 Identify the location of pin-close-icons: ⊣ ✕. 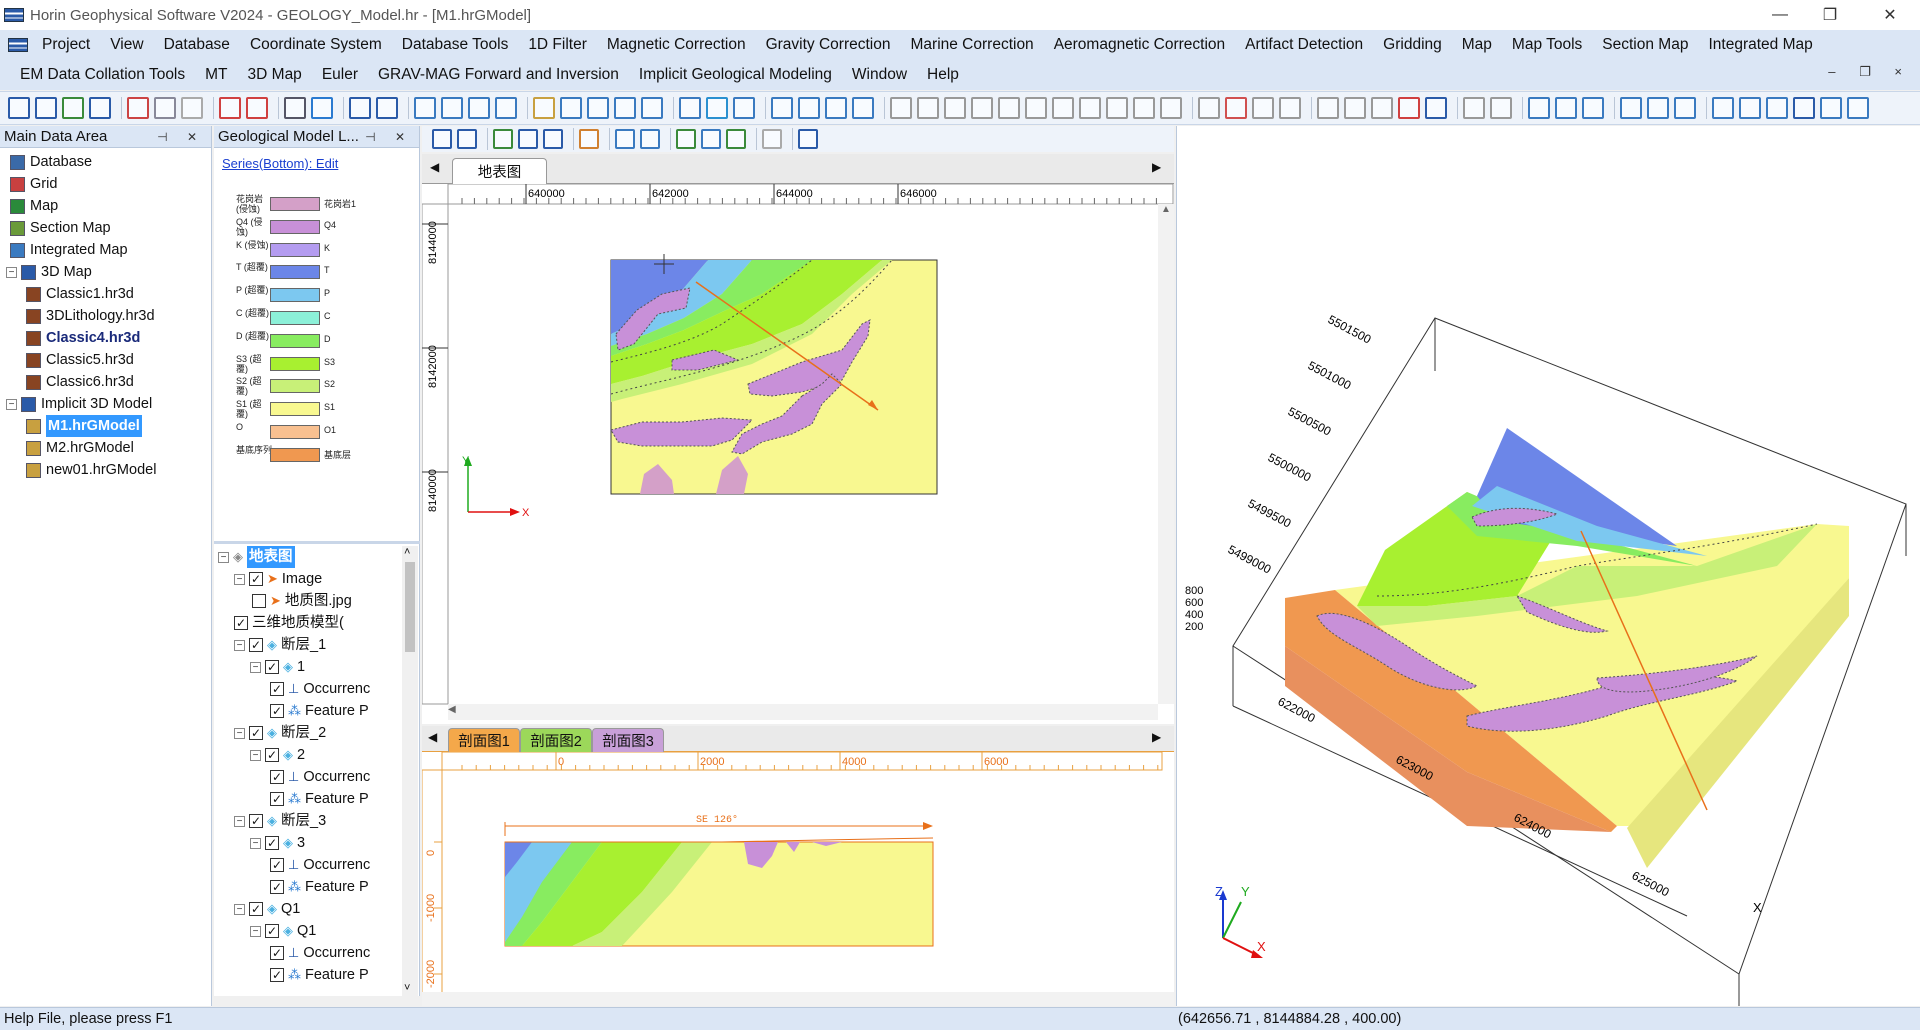
(181, 137).